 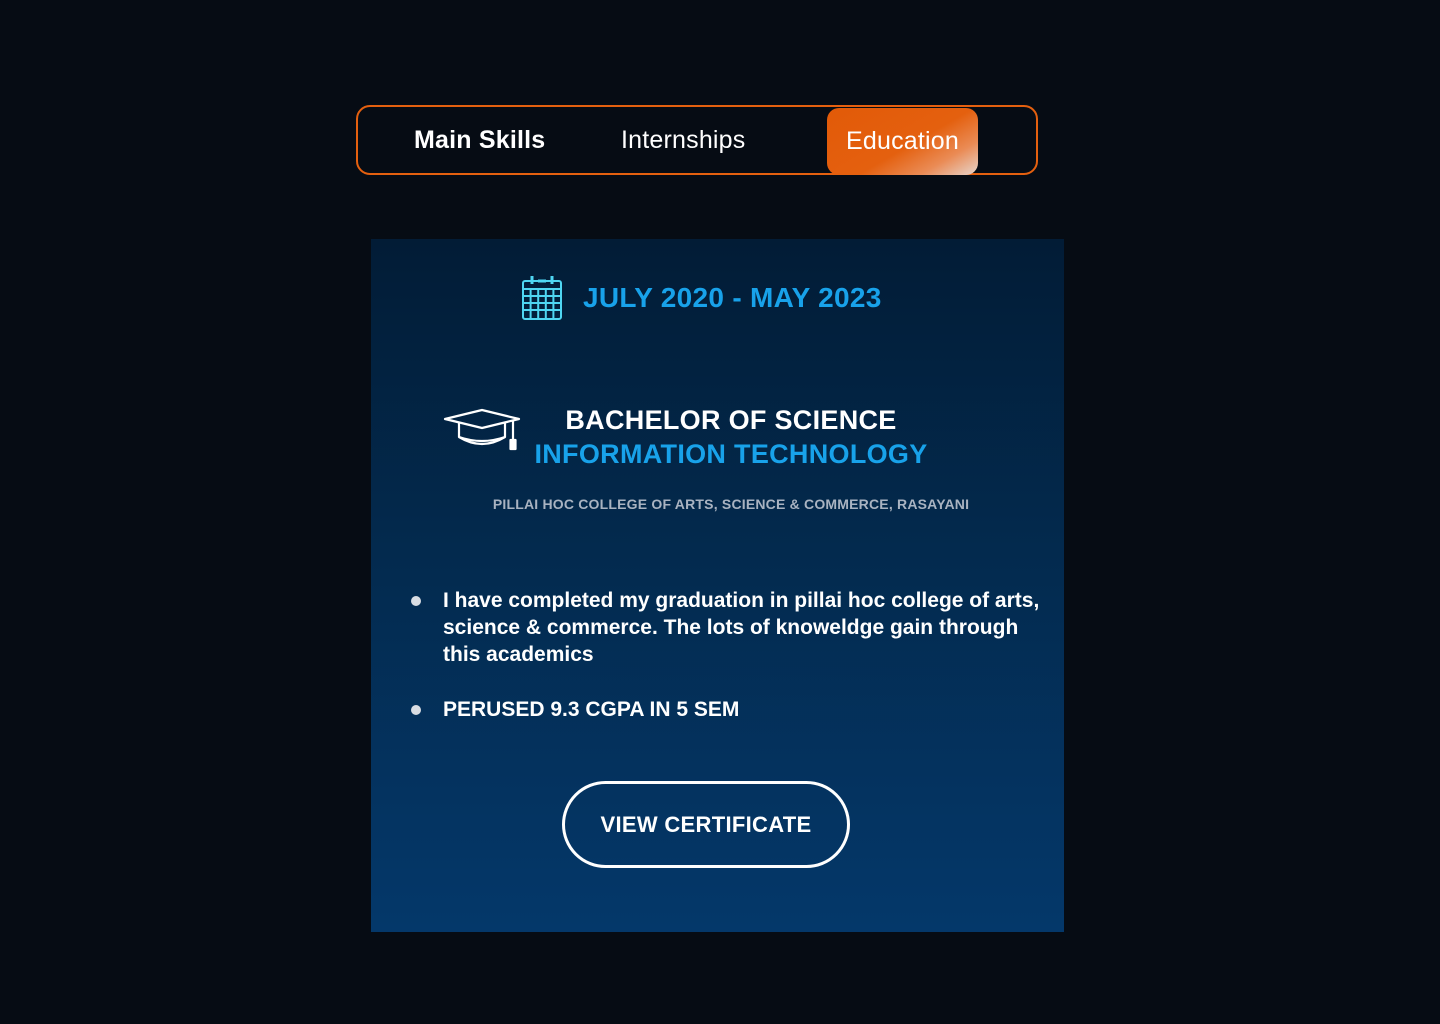 I want to click on date-range: JULY 2020 - MAY 2023, so click(x=732, y=297).